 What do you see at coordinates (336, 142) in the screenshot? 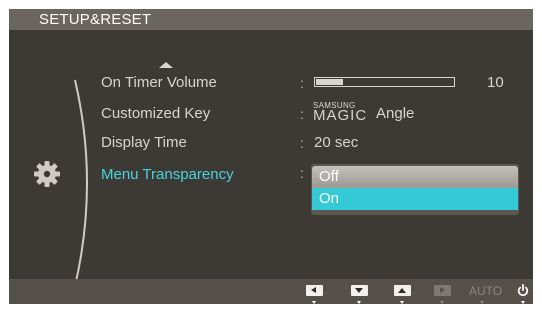
I see `display-time-value: 20 sec` at bounding box center [336, 142].